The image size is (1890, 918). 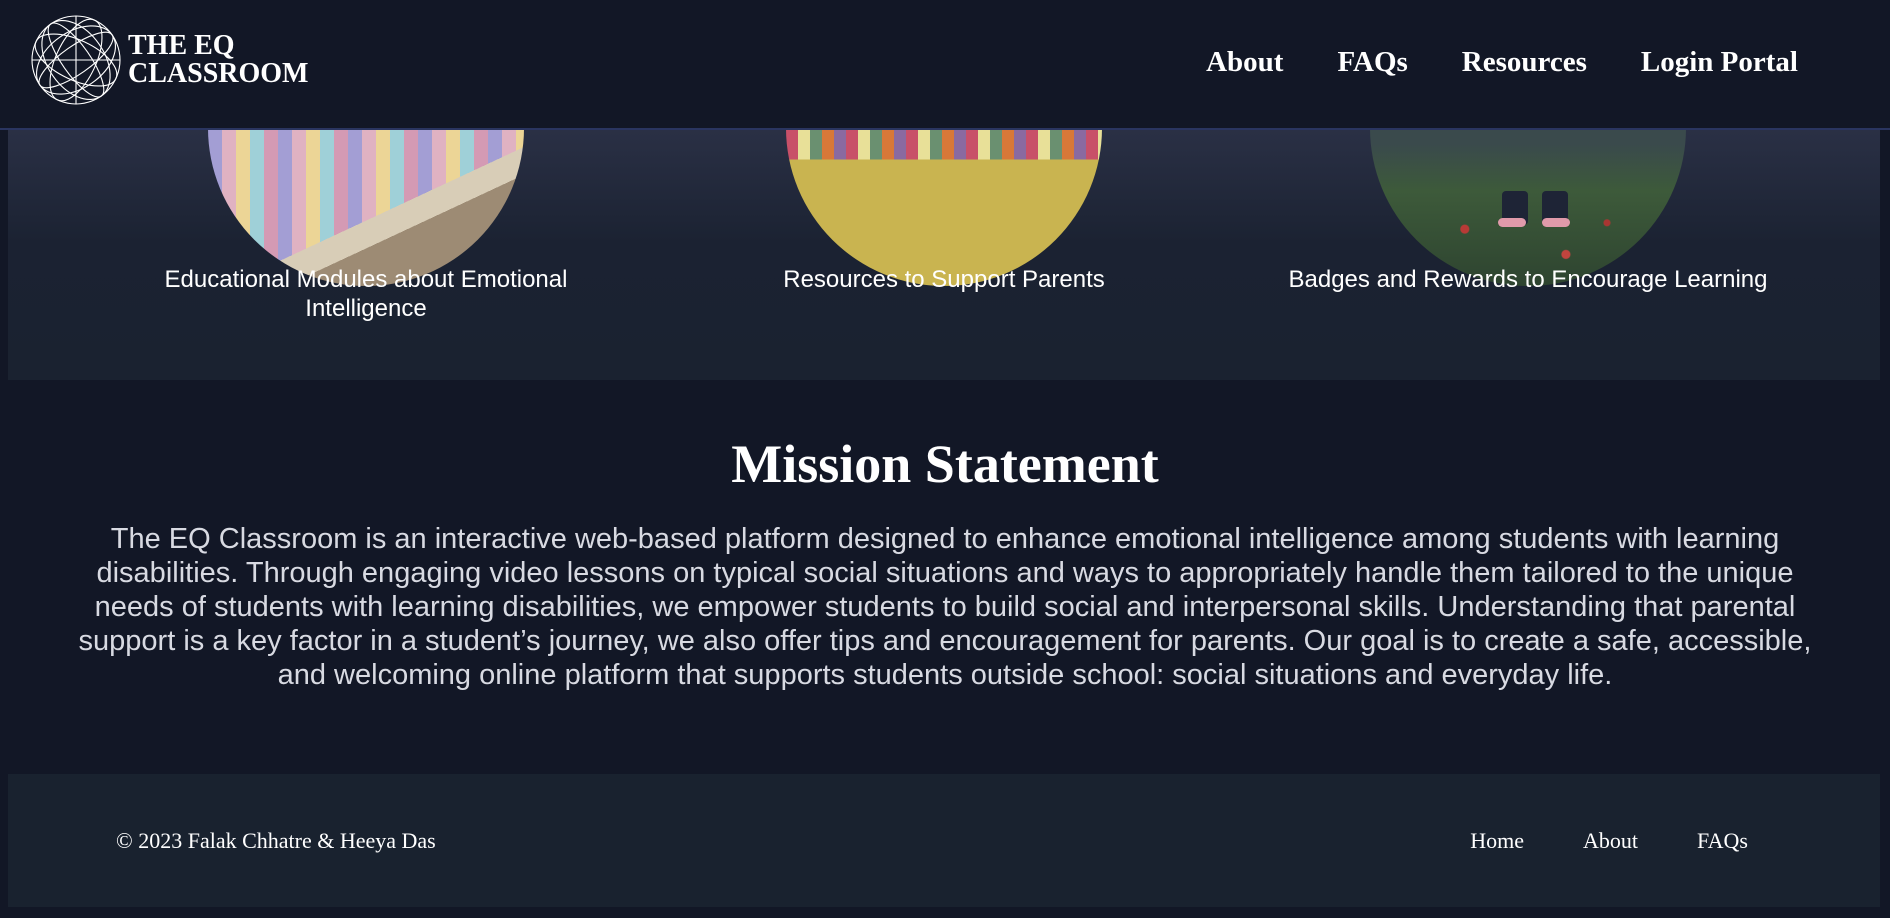 What do you see at coordinates (944, 279) in the screenshot?
I see `feature-label: Resources to Support Parents` at bounding box center [944, 279].